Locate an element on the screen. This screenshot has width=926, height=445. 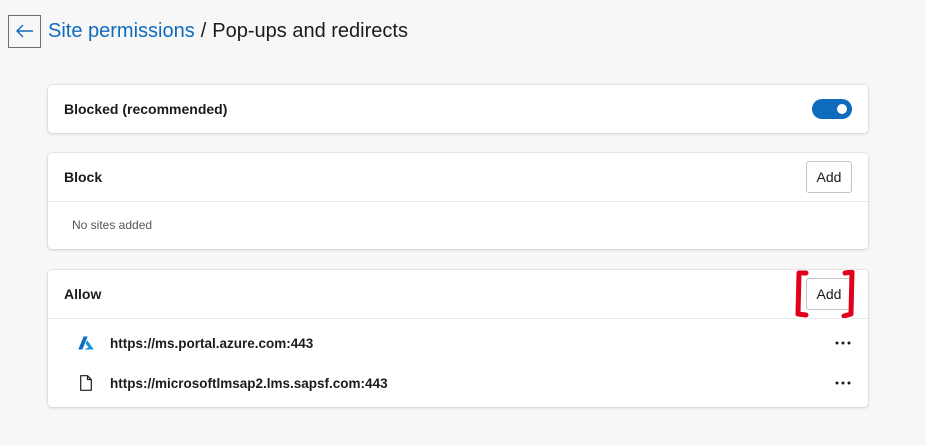
page-header: Site permissions / Pop-ups and redirects is located at coordinates (208, 31).